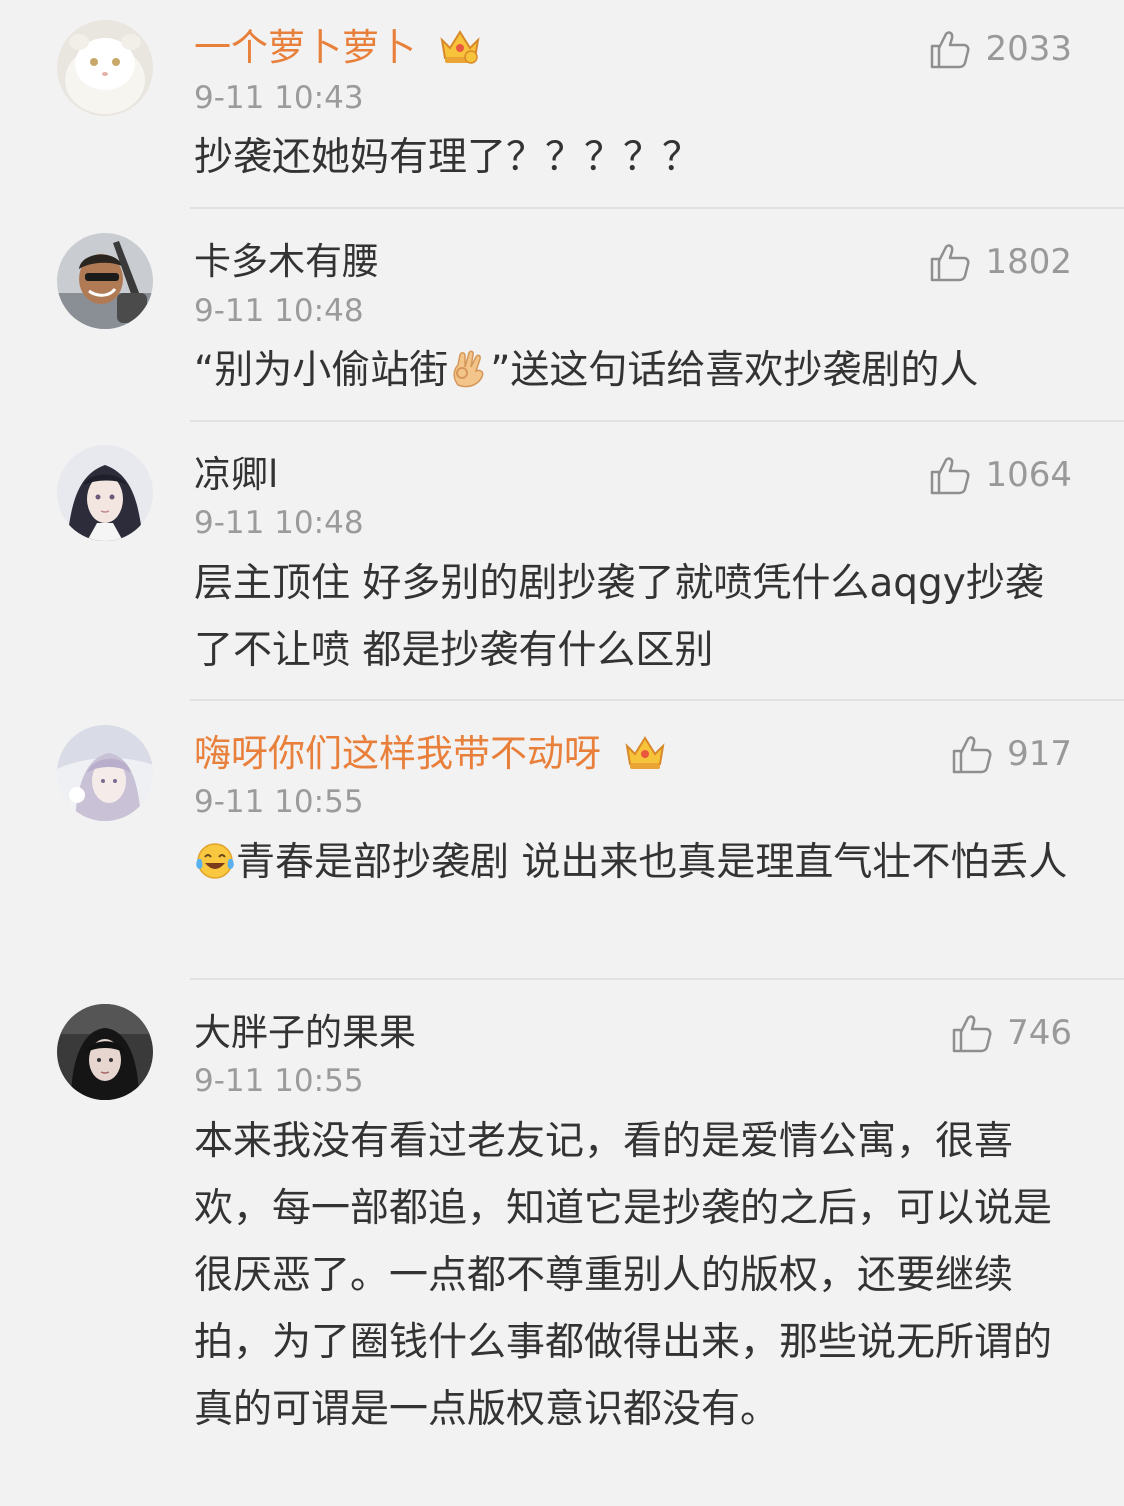 The height and width of the screenshot is (1506, 1124). I want to click on username: 卡多木有腰, so click(286, 262).